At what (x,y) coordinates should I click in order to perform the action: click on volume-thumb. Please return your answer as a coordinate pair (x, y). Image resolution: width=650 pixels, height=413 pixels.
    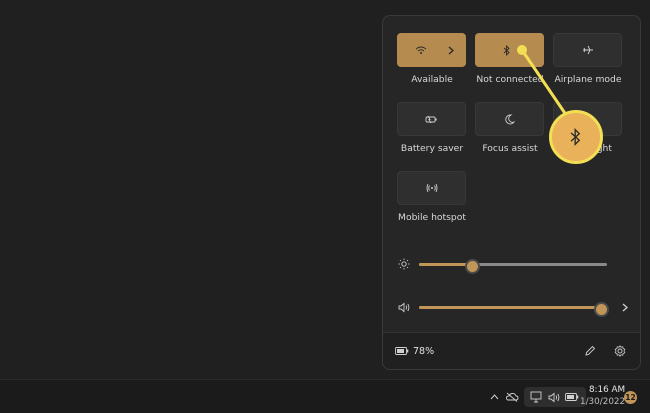
    Looking at the image, I should click on (602, 309).